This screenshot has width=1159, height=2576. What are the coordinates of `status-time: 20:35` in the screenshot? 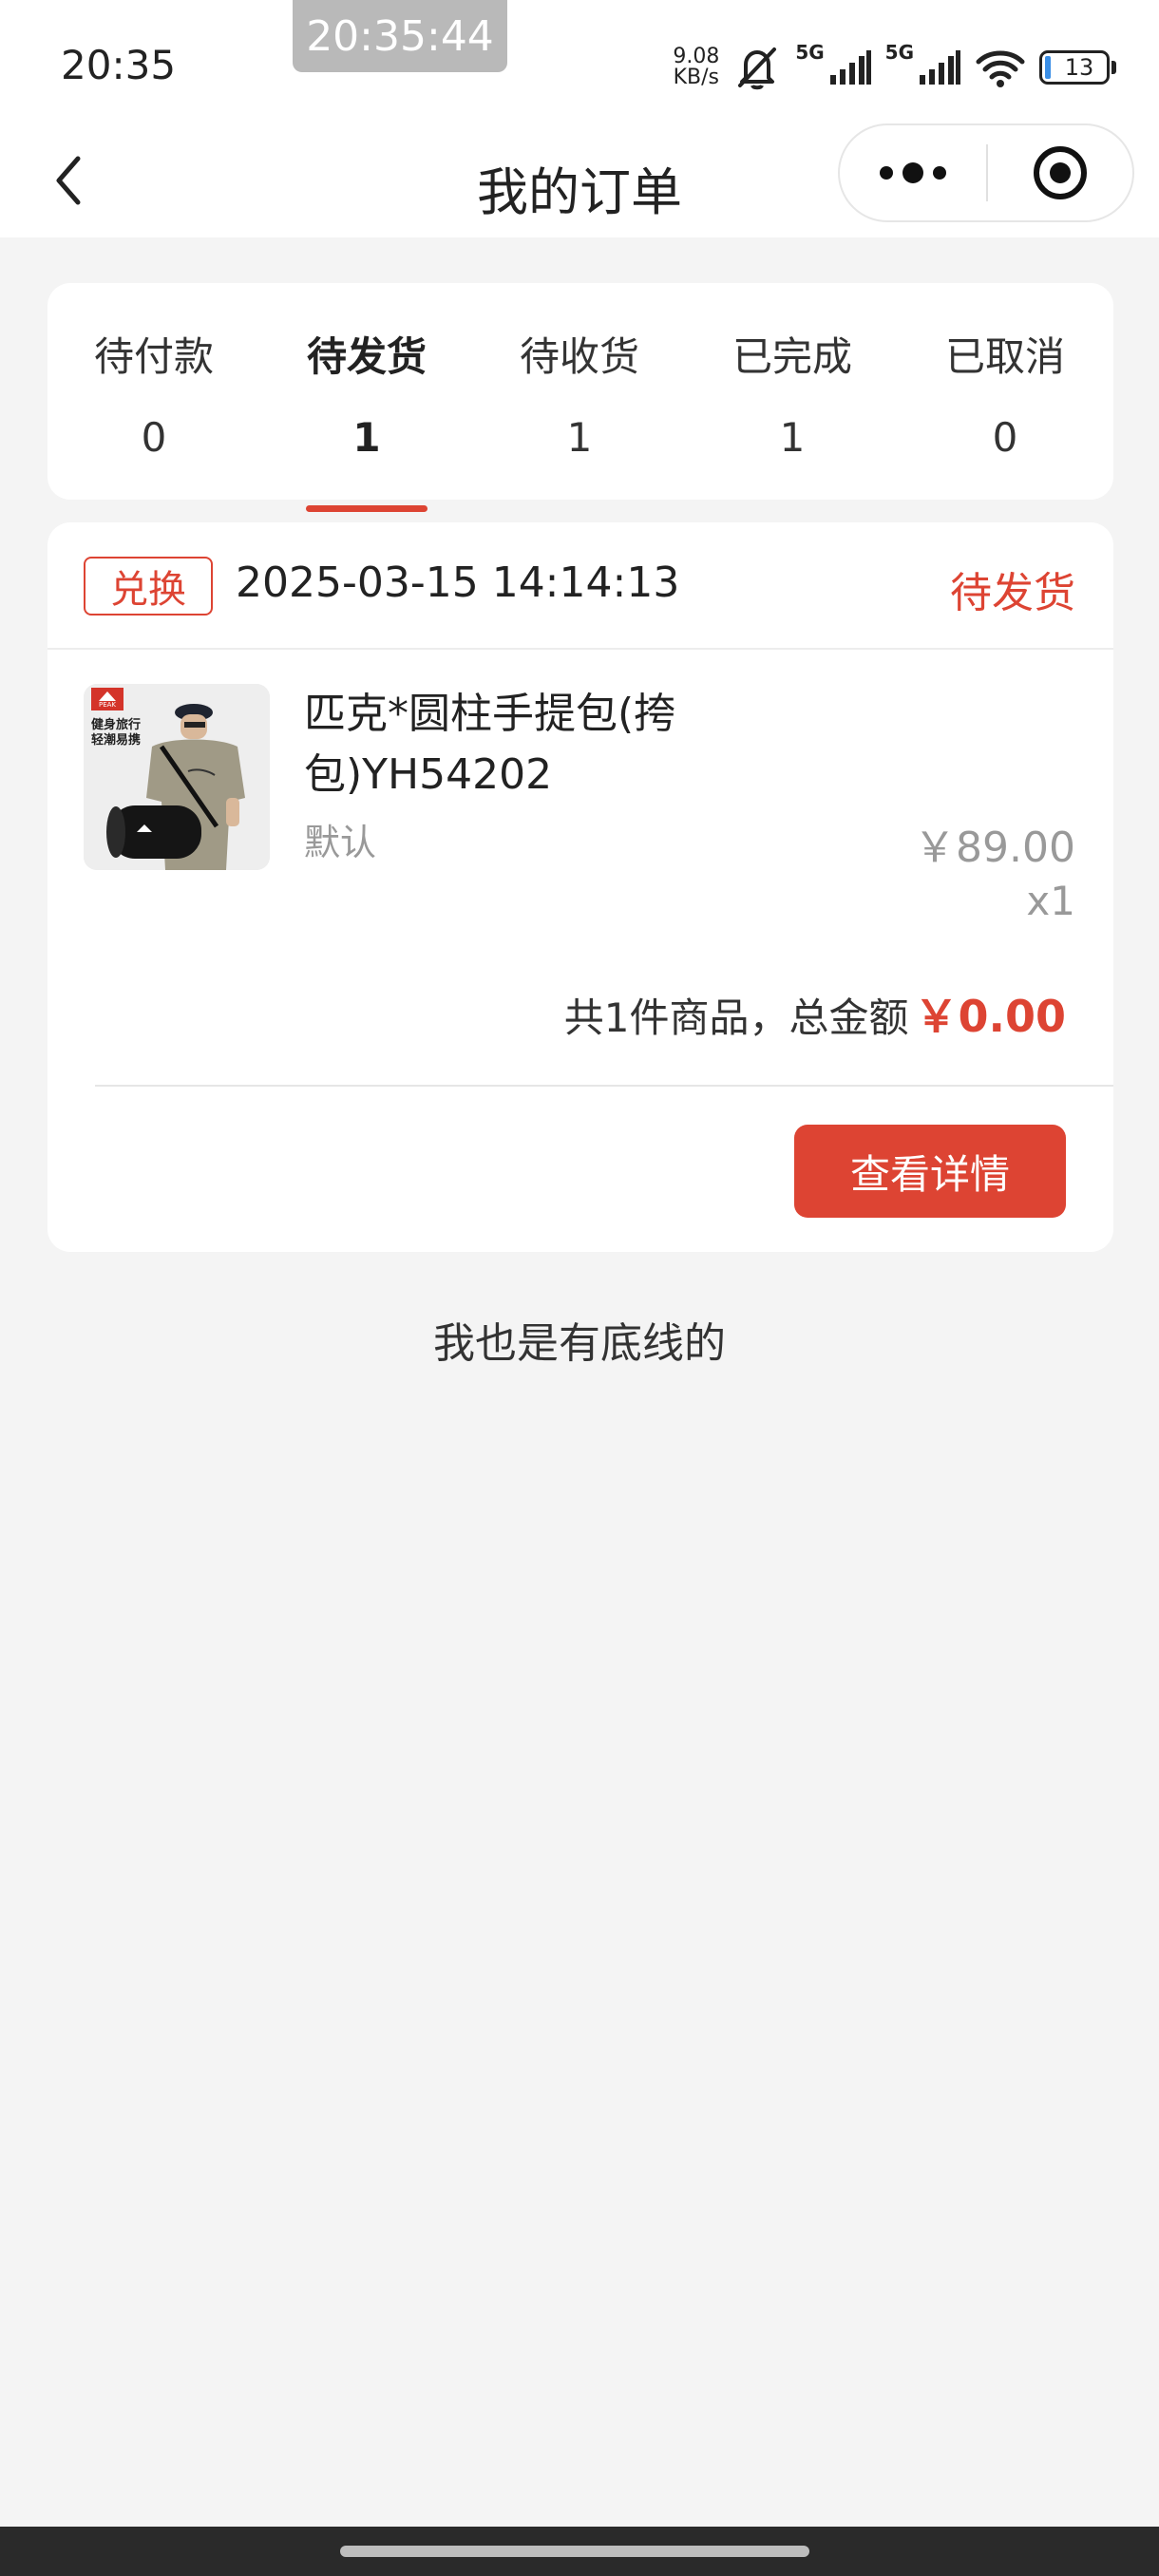 It's located at (119, 65).